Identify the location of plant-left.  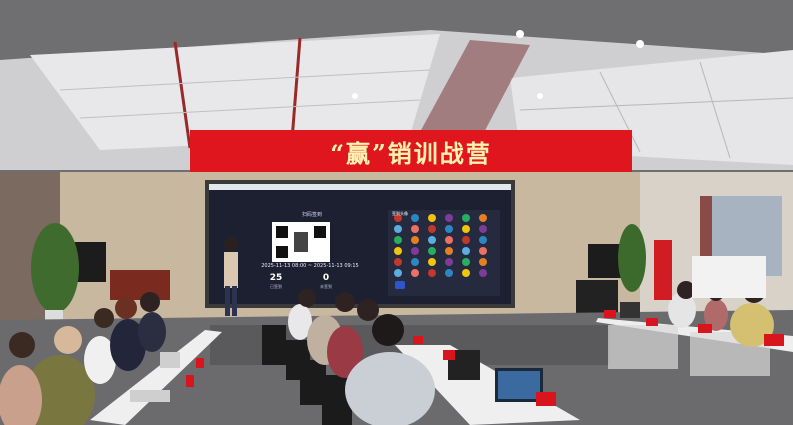
(55, 268).